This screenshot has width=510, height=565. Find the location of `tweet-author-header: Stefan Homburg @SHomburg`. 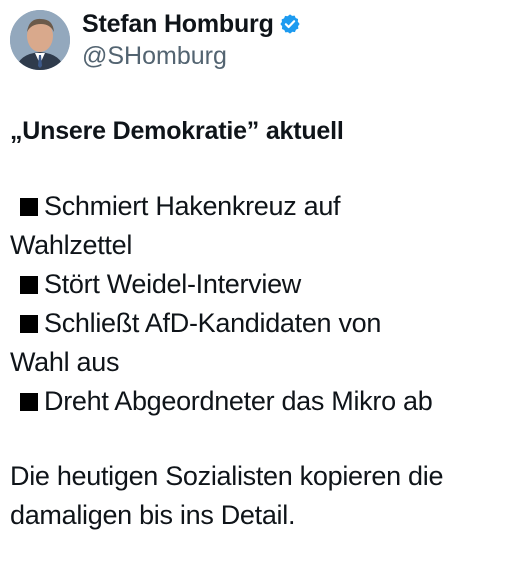

tweet-author-header: Stefan Homburg @SHomburg is located at coordinates (155, 40).